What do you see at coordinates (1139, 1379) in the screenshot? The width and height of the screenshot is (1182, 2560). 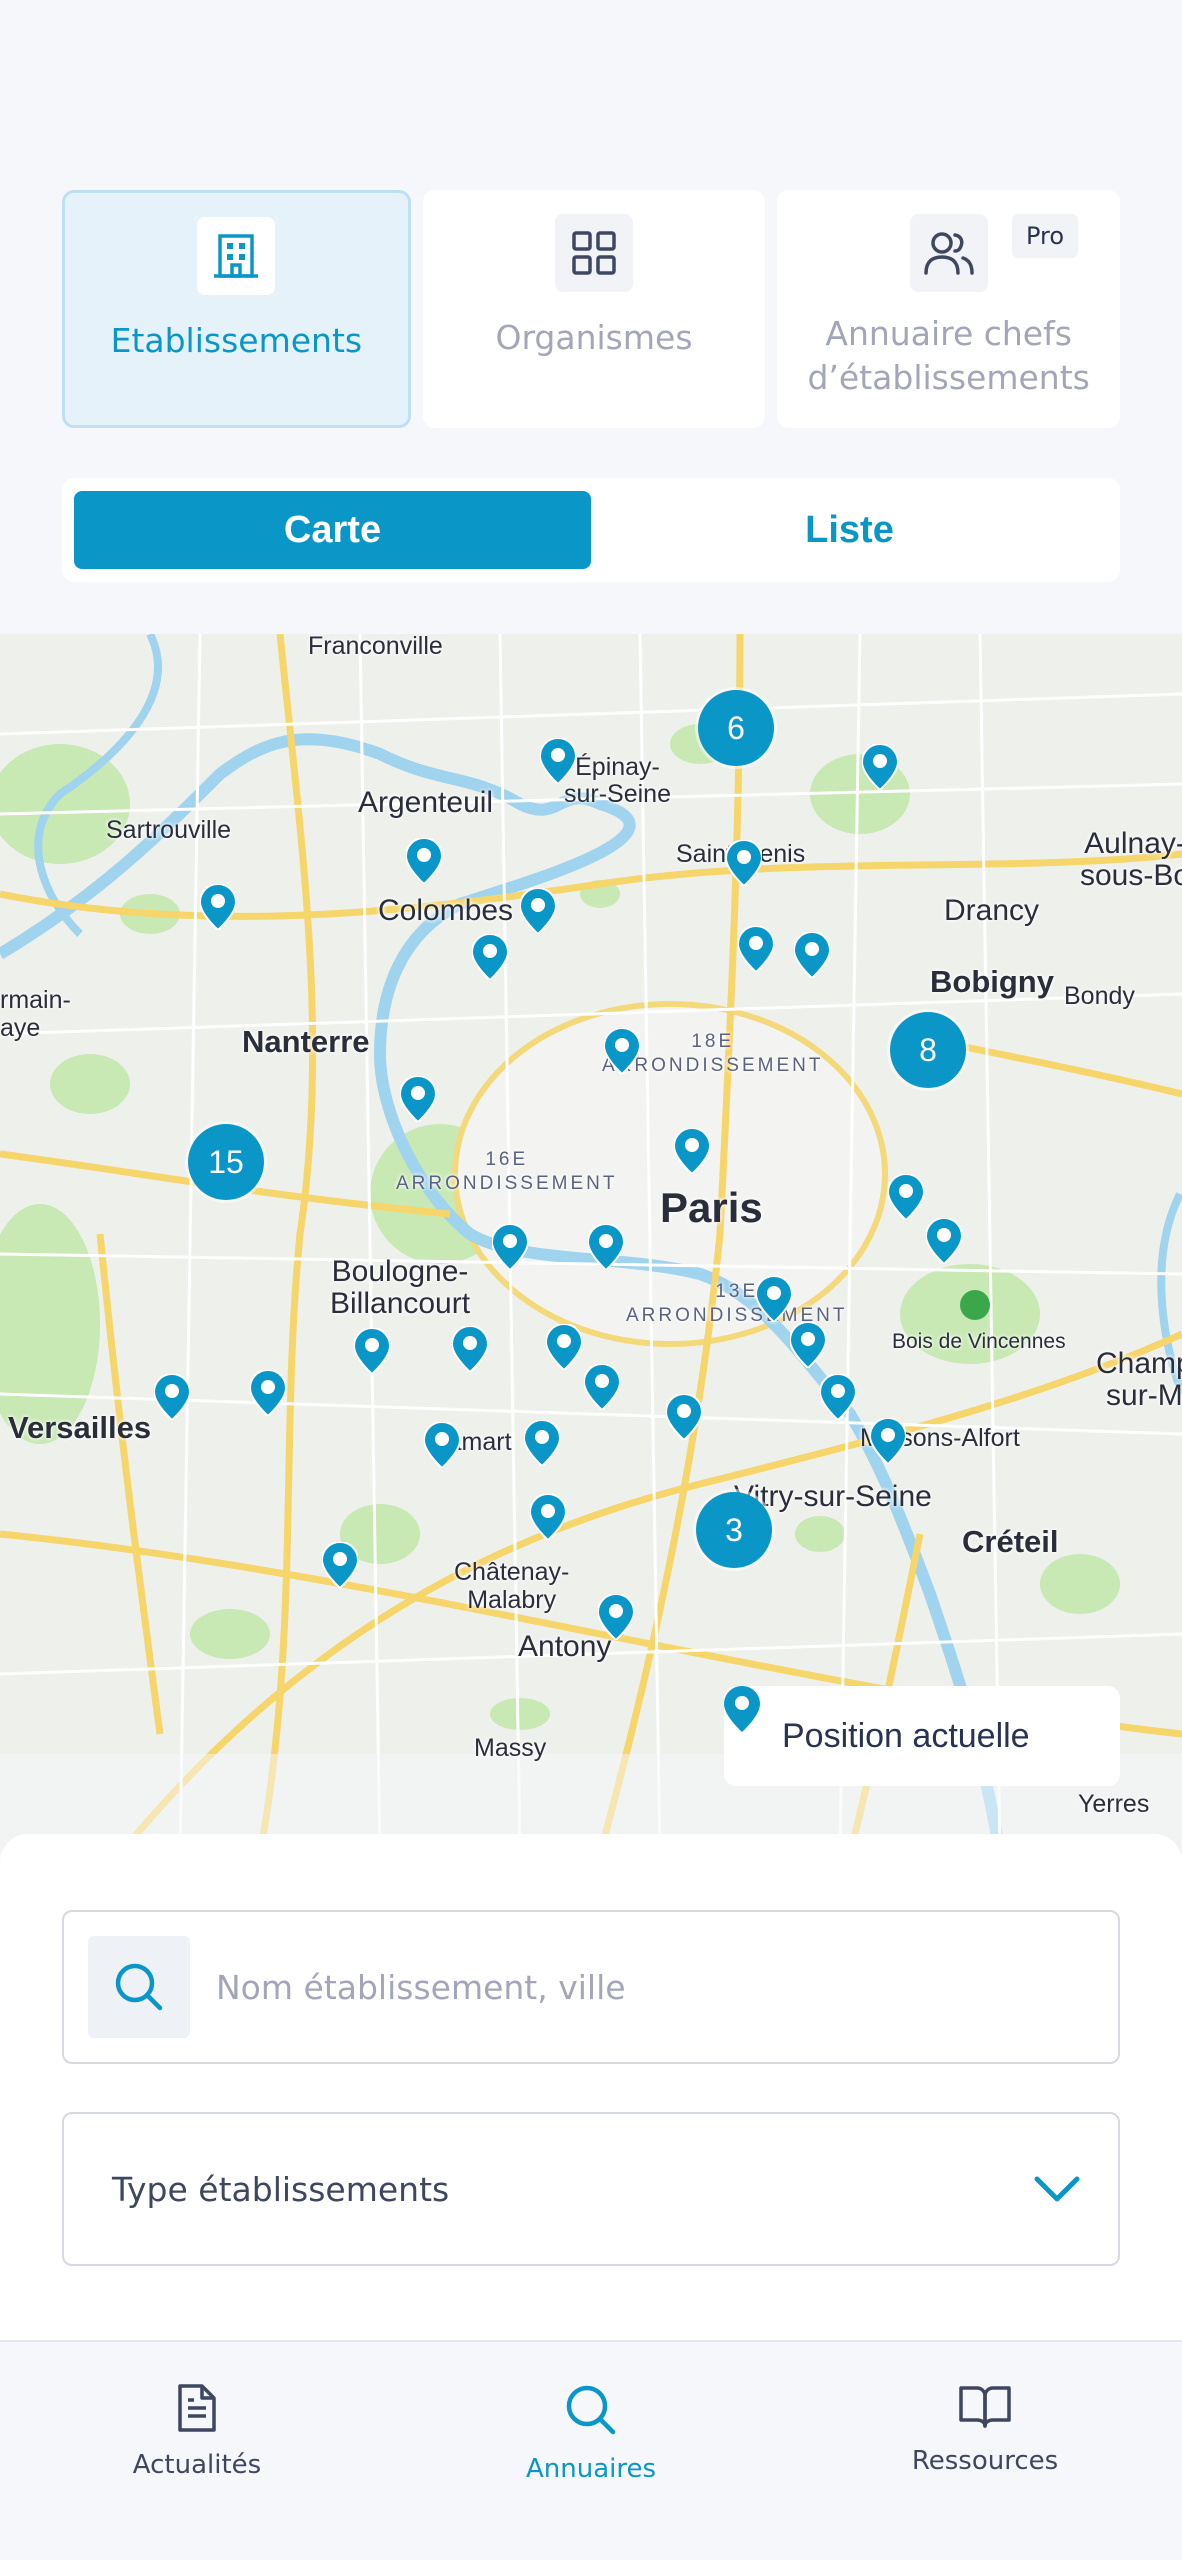 I see `map-label: Champ sur-M` at bounding box center [1139, 1379].